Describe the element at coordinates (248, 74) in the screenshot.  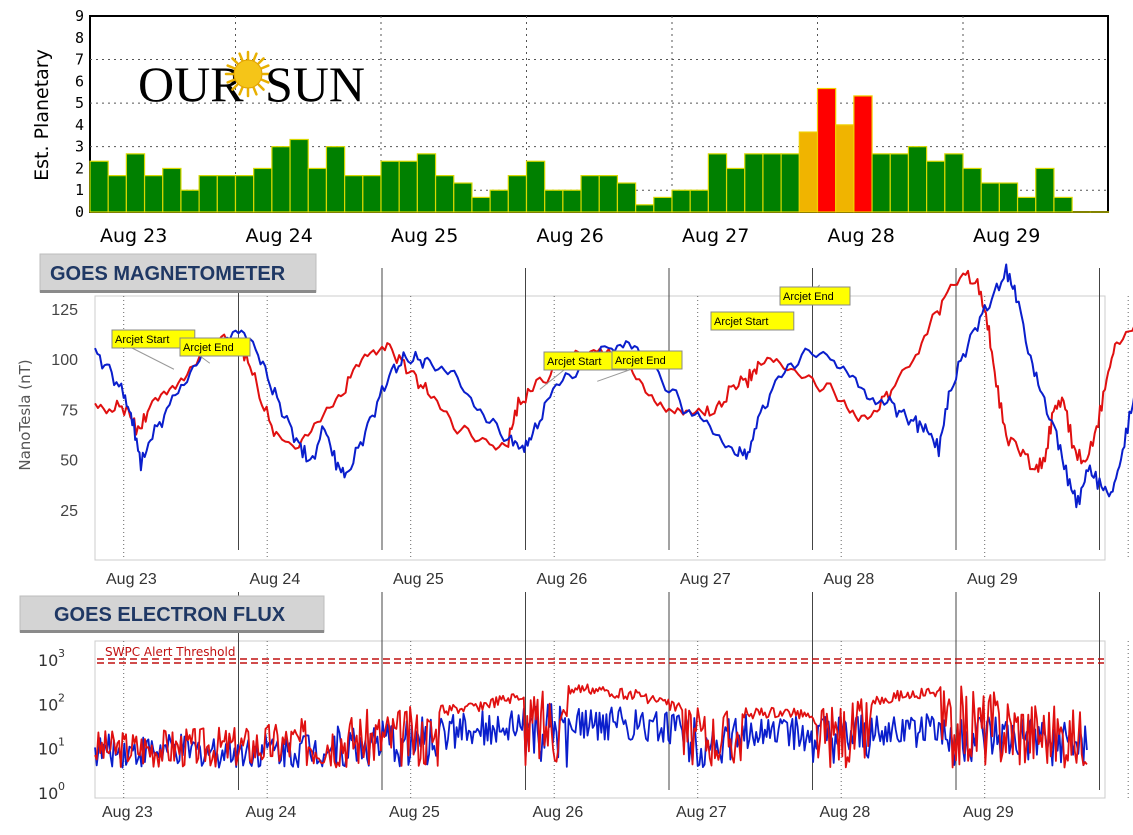
I see `sun-icon` at that location.